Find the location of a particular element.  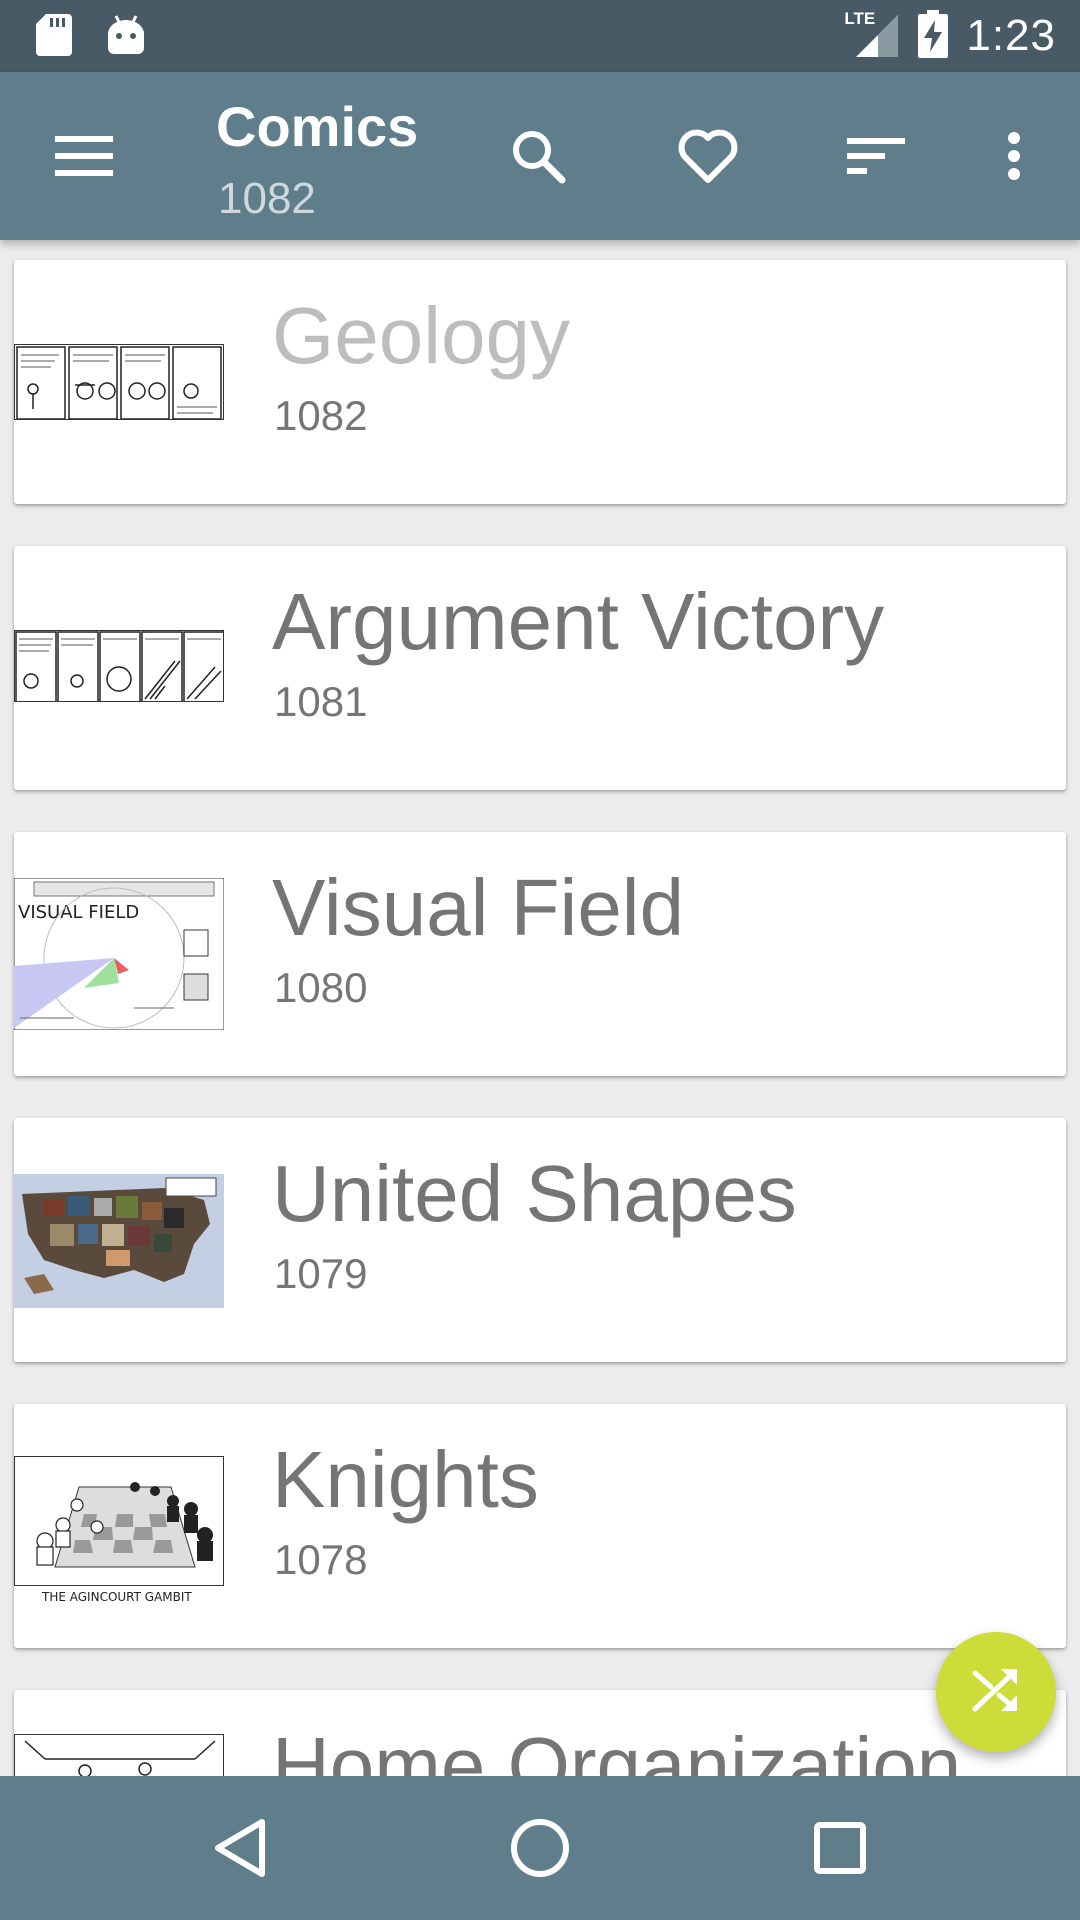

recents-icon is located at coordinates (840, 1848).